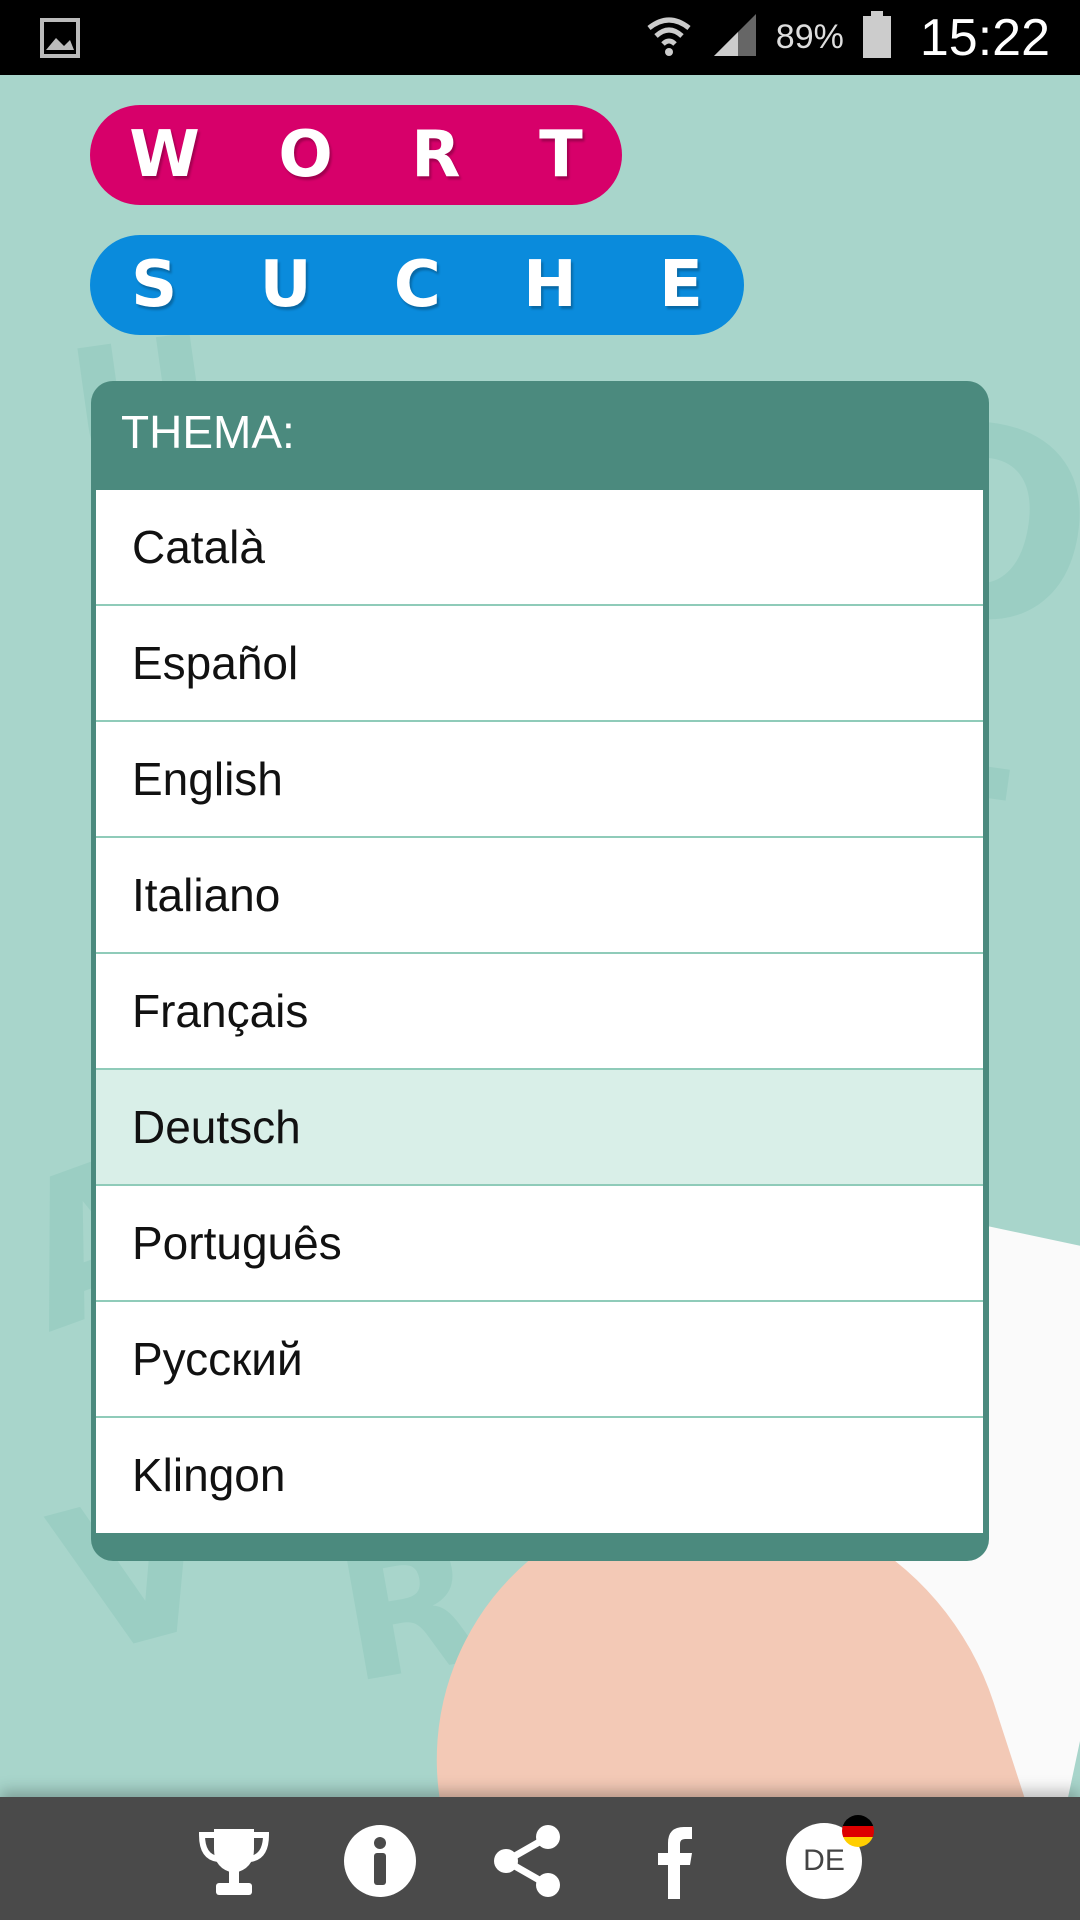 The width and height of the screenshot is (1080, 1920). Describe the element at coordinates (735, 37) in the screenshot. I see `signal-icon` at that location.